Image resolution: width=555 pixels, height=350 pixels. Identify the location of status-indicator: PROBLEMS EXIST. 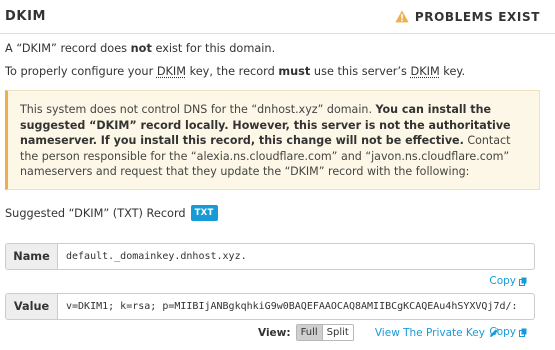
(467, 17).